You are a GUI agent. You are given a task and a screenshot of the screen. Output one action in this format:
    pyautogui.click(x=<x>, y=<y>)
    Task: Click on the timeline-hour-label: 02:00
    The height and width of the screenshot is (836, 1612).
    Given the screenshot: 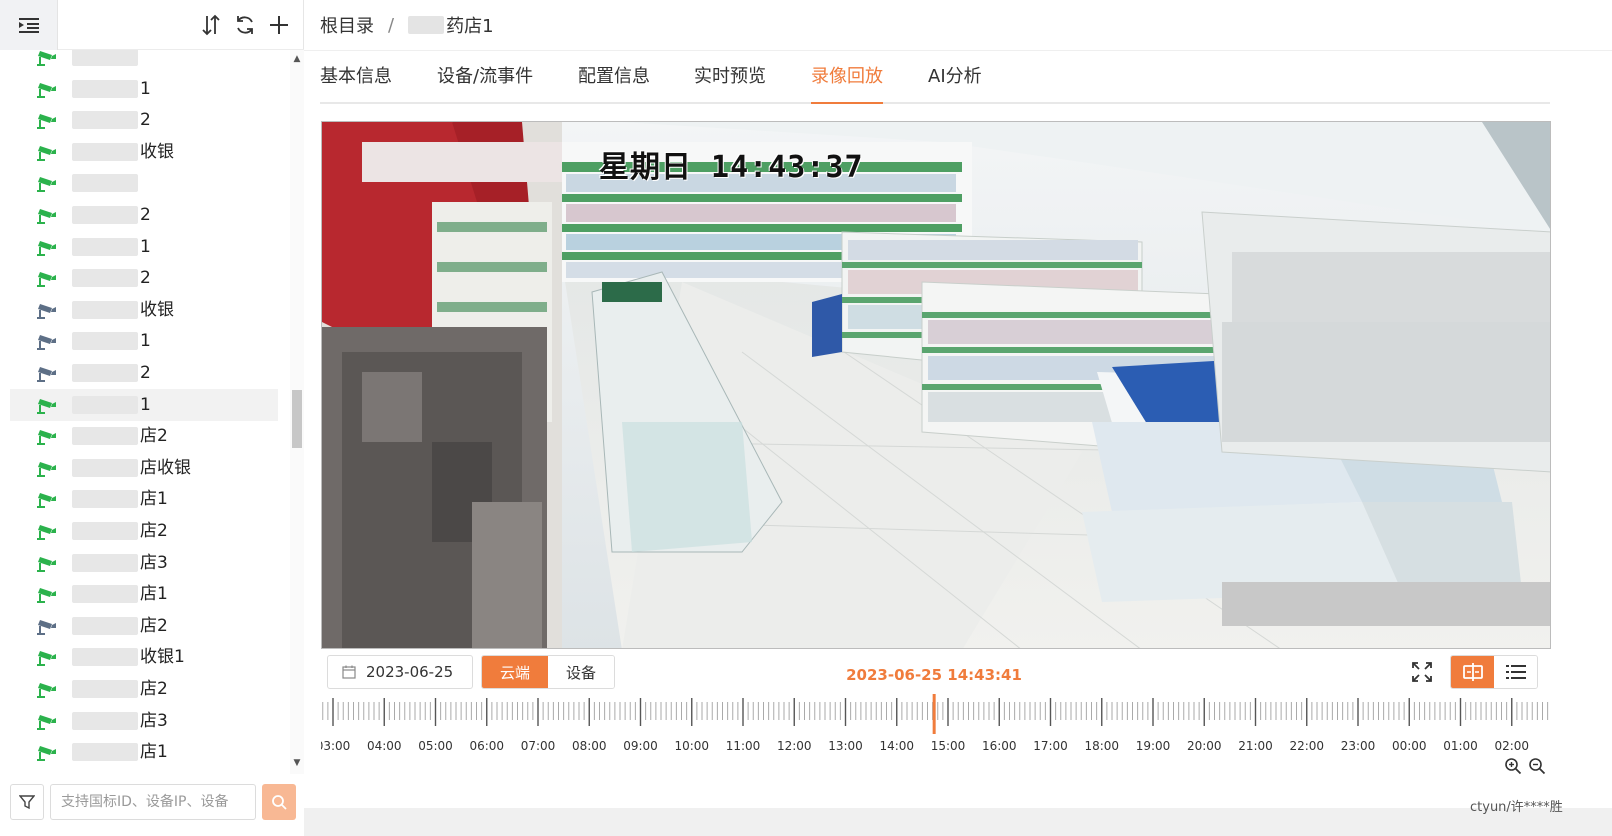 What is the action you would take?
    pyautogui.click(x=1511, y=746)
    